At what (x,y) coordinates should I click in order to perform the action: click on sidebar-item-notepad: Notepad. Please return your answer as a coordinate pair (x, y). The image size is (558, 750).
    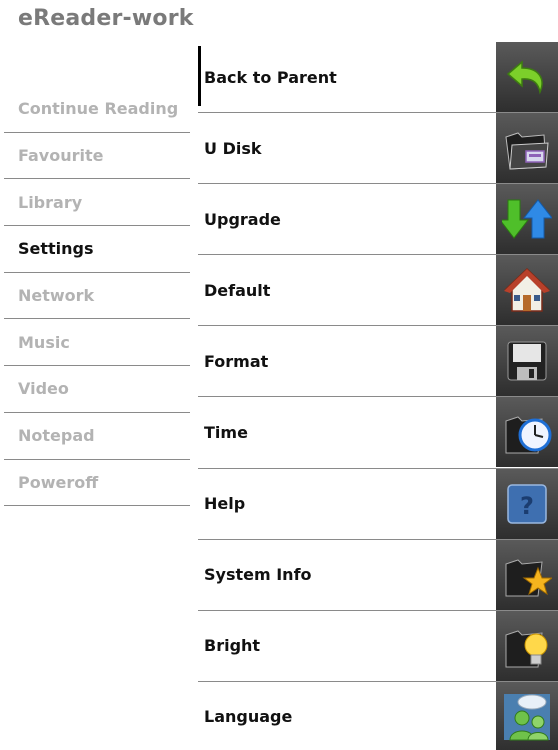
    Looking at the image, I should click on (97, 436).